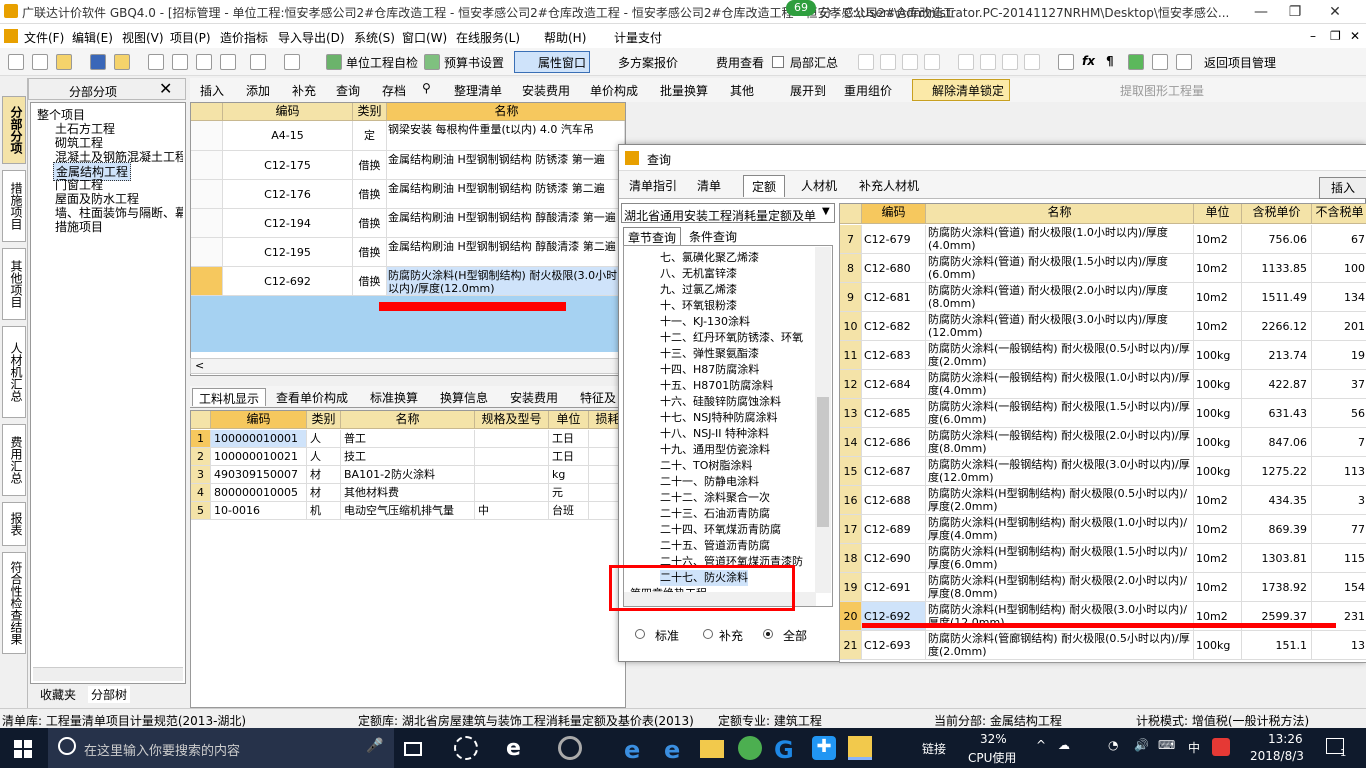 This screenshot has height=768, width=1366. What do you see at coordinates (288, 281) in the screenshot?
I see `row-code: C12-692` at bounding box center [288, 281].